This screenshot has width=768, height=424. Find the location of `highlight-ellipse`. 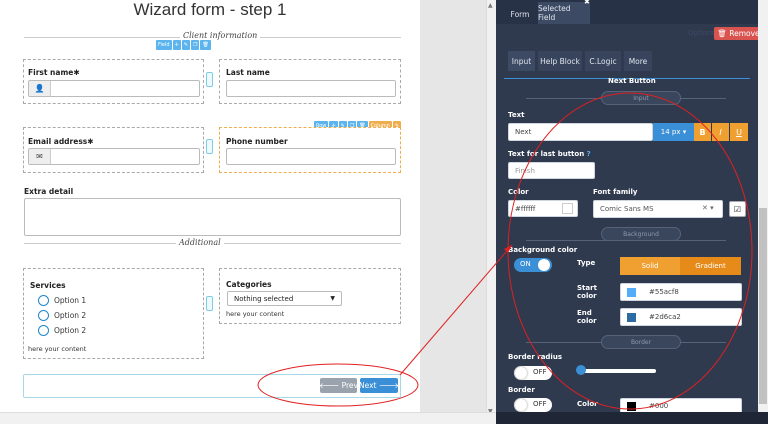

highlight-ellipse is located at coordinates (338, 385).